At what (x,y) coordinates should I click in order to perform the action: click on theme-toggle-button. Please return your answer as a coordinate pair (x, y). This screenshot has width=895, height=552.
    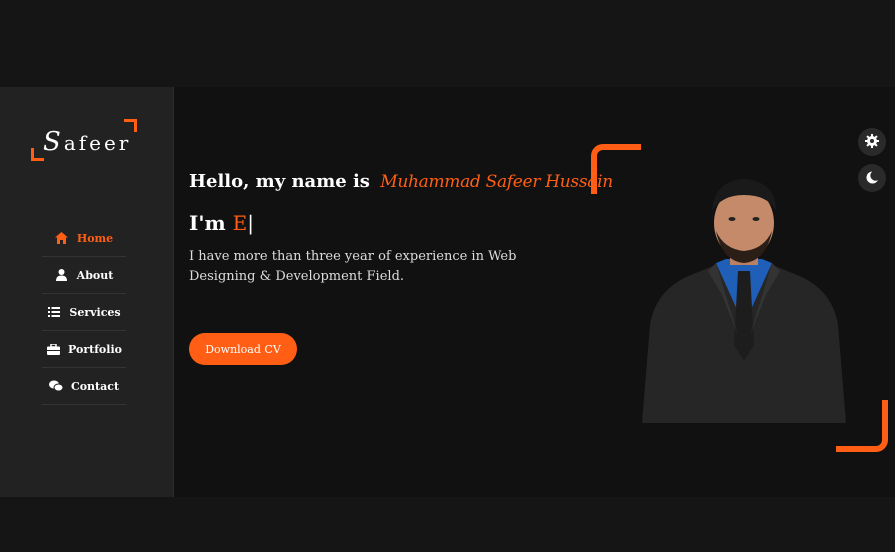
    Looking at the image, I should click on (872, 178).